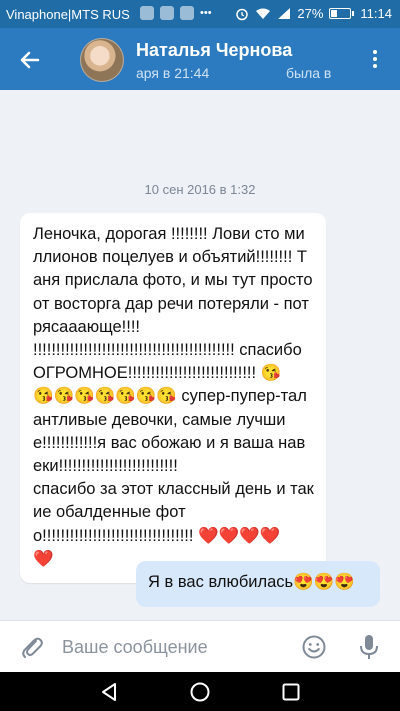  I want to click on notification-icons: •••, so click(177, 13).